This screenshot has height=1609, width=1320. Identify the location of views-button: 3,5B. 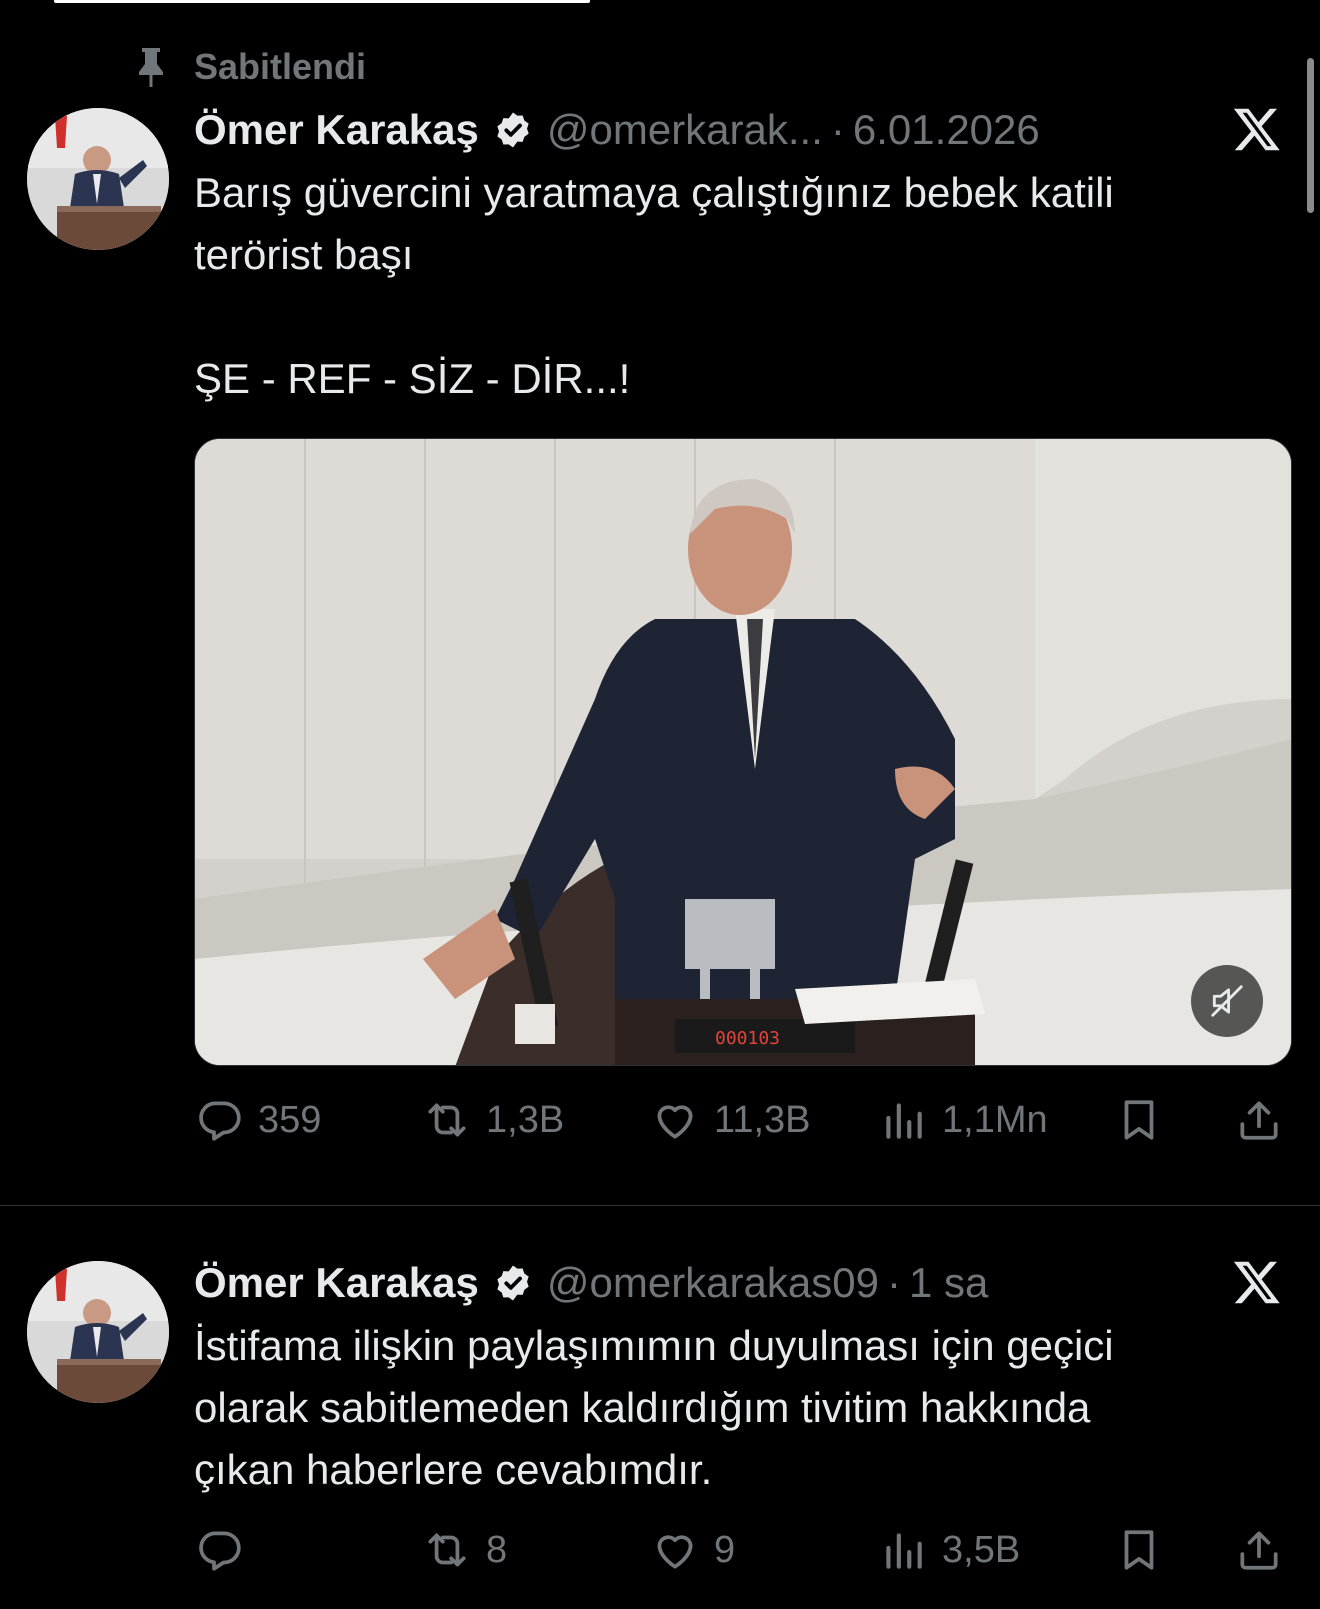
(949, 1550).